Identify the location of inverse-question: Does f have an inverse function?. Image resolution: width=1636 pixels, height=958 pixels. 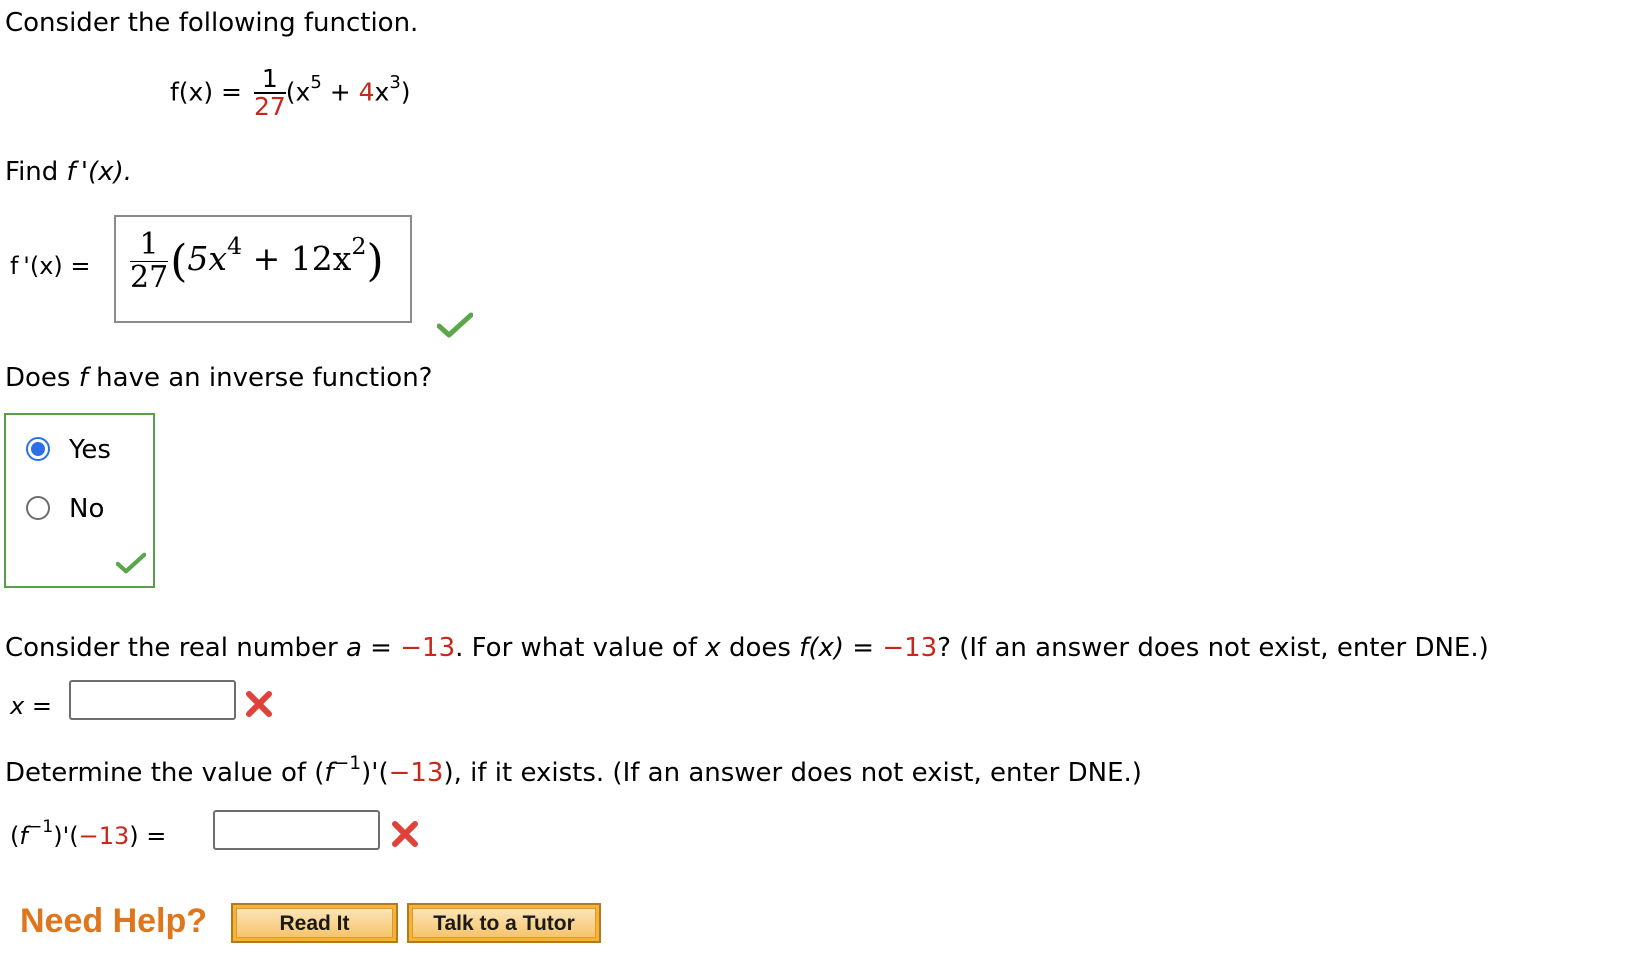
(219, 378).